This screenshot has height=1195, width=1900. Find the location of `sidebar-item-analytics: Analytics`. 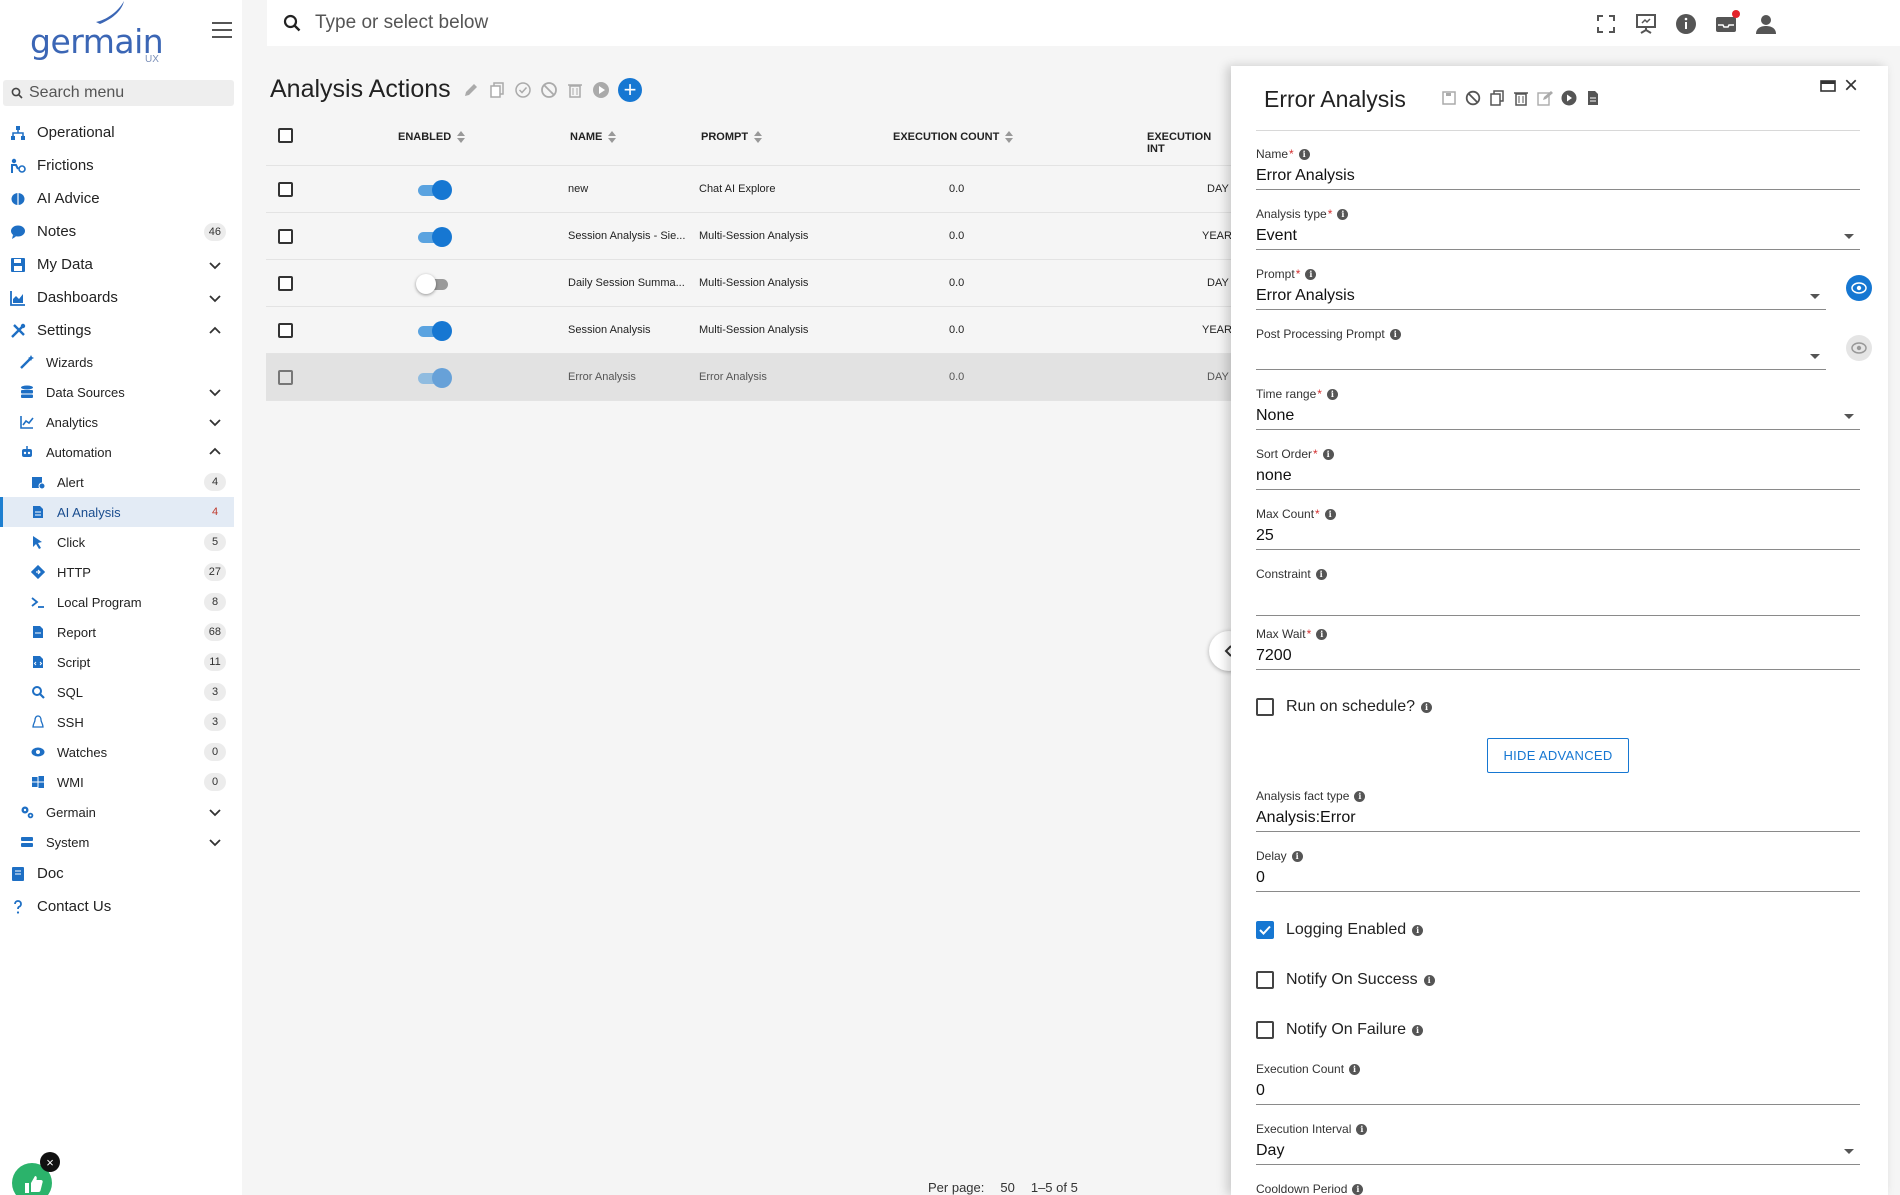

sidebar-item-analytics: Analytics is located at coordinates (117, 422).